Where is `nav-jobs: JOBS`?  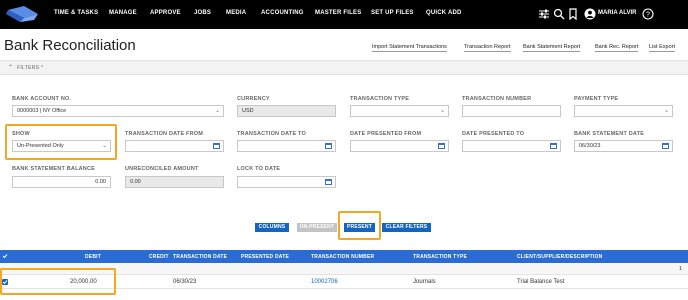
nav-jobs: JOBS is located at coordinates (202, 13).